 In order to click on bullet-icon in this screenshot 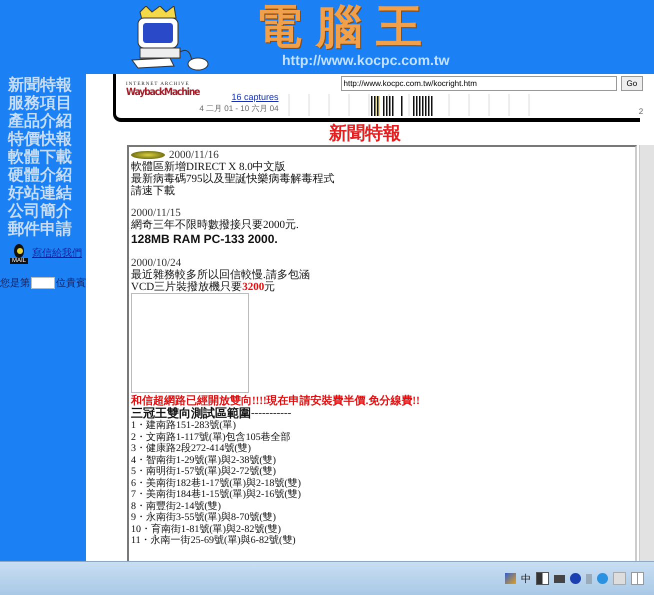, I will do `click(148, 155)`.